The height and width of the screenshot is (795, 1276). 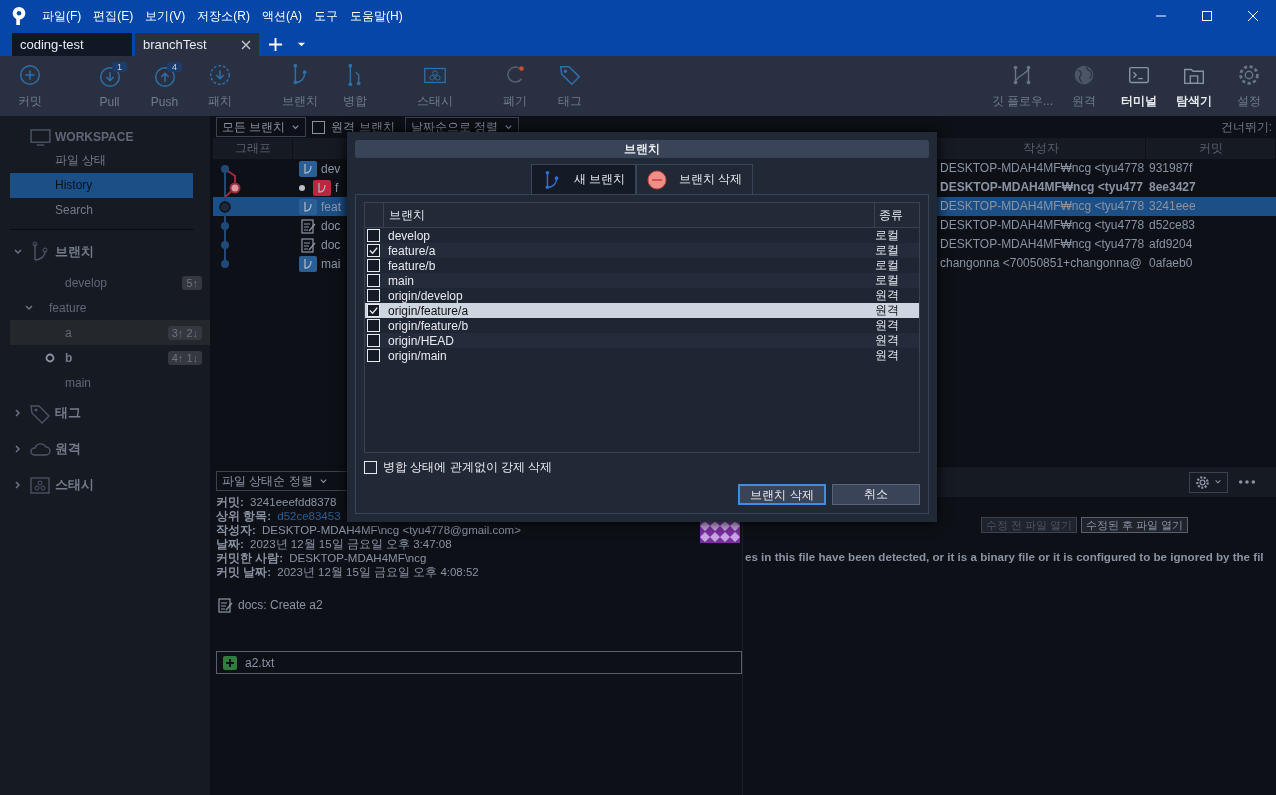 I want to click on more-options-icon, so click(x=1247, y=482).